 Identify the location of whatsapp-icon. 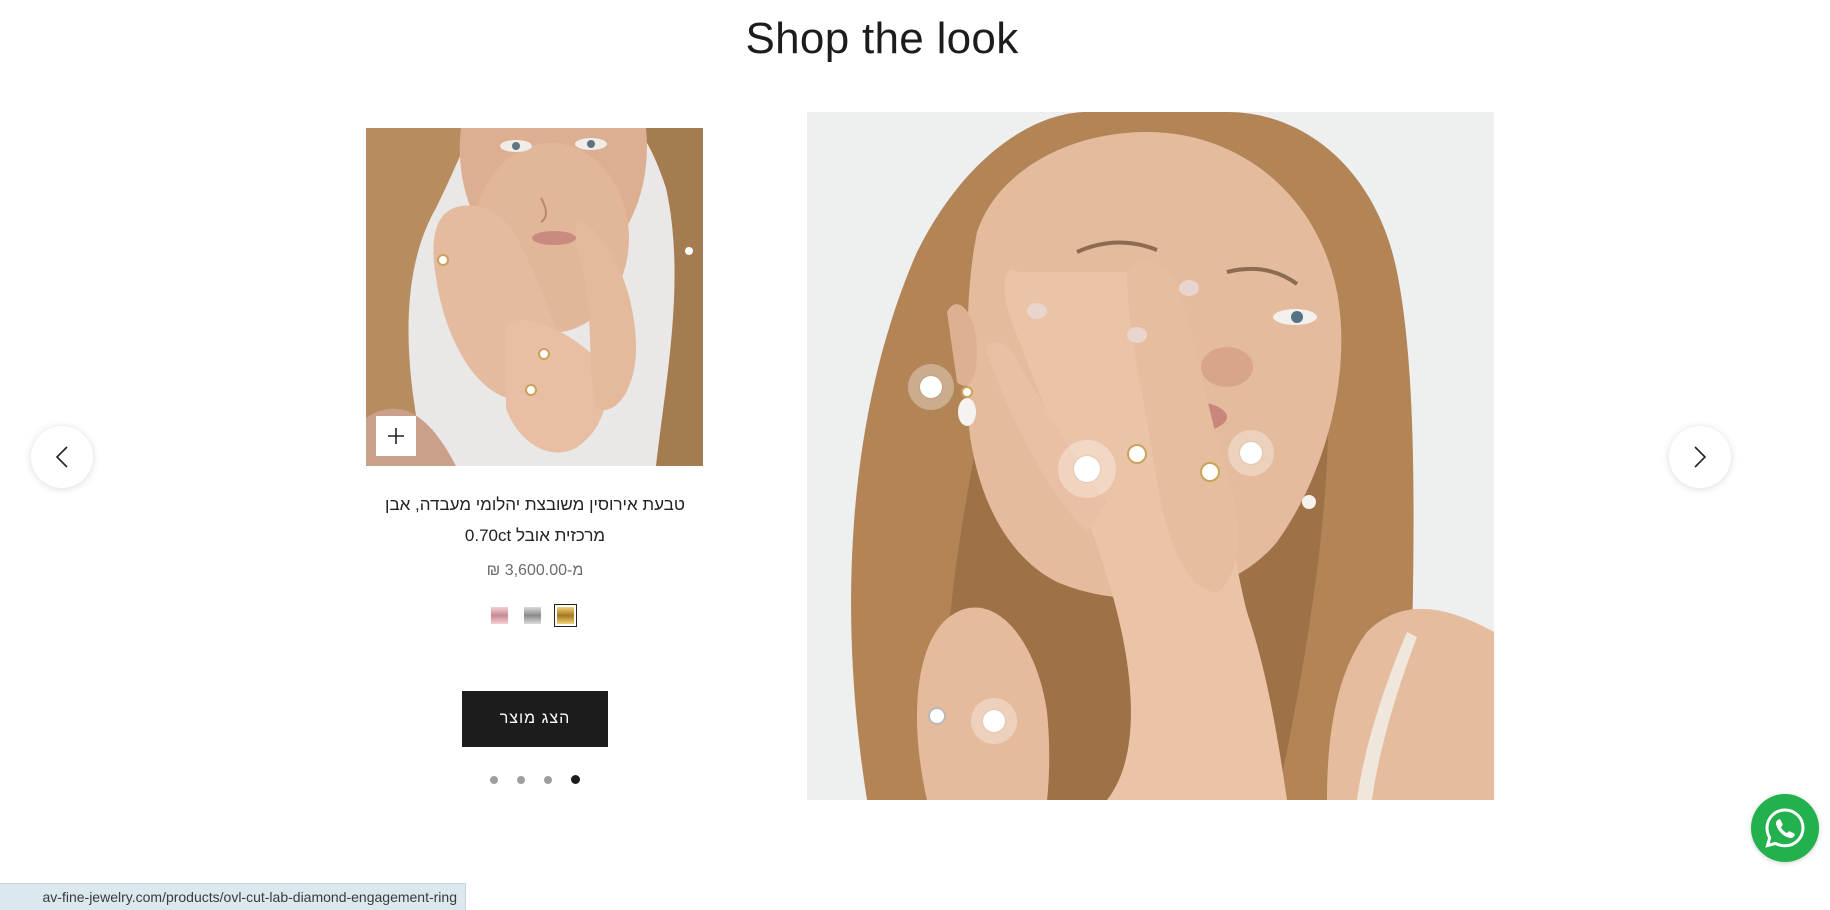
(1785, 828).